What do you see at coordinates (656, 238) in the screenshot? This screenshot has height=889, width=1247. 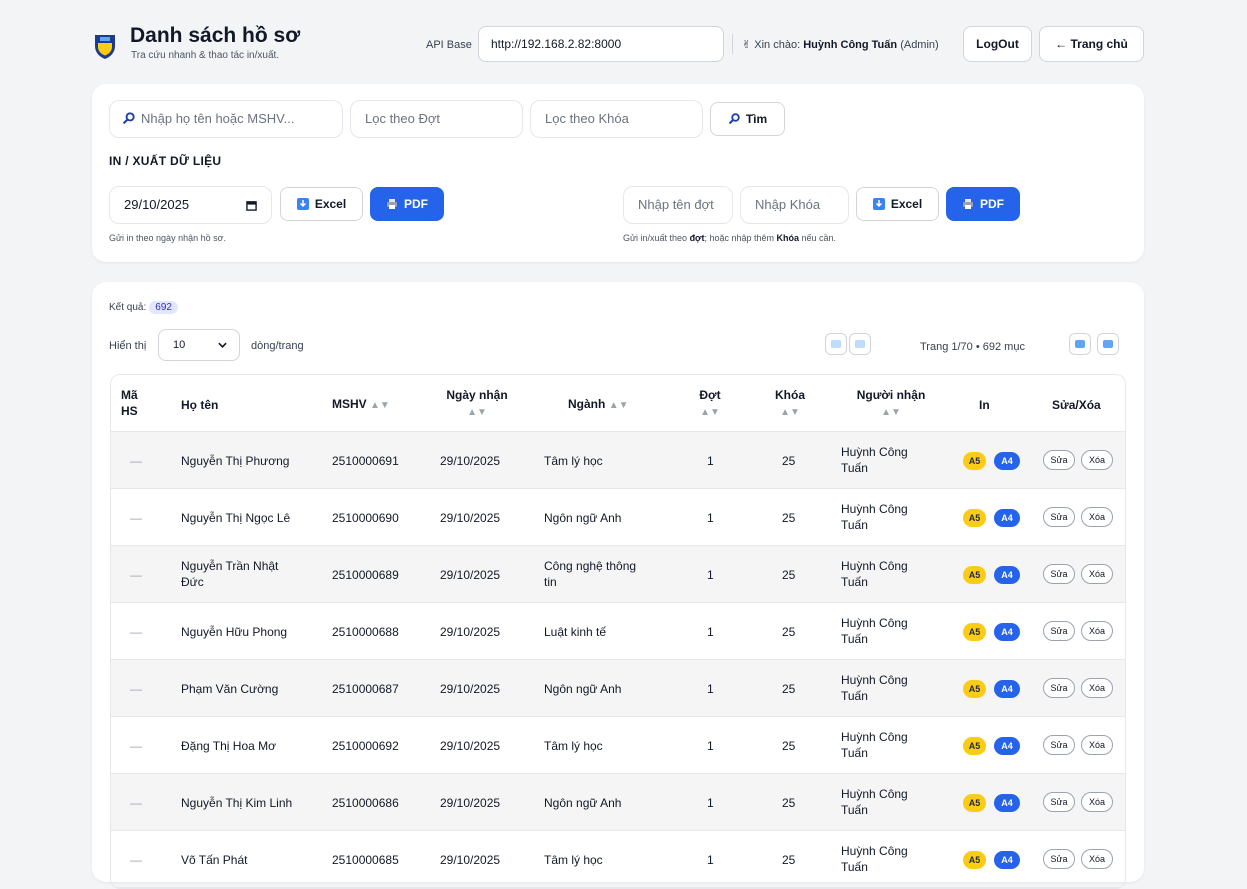 I see `hint-text: Gửi in/xuất theo` at bounding box center [656, 238].